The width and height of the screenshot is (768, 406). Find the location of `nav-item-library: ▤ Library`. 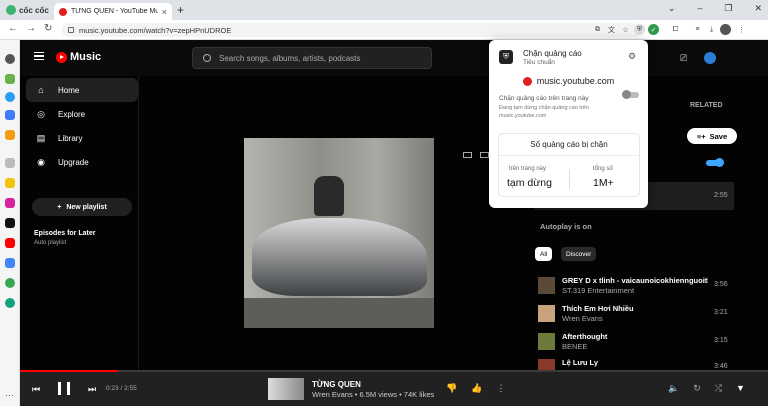

nav-item-library: ▤ Library is located at coordinates (82, 138).